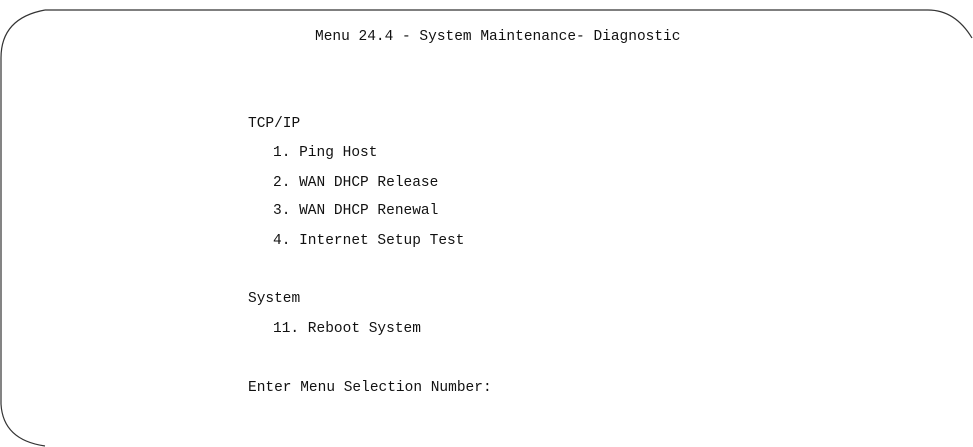 This screenshot has height=447, width=973. What do you see at coordinates (347, 329) in the screenshot?
I see `menu-item-reboot-system: 11. Reboot System` at bounding box center [347, 329].